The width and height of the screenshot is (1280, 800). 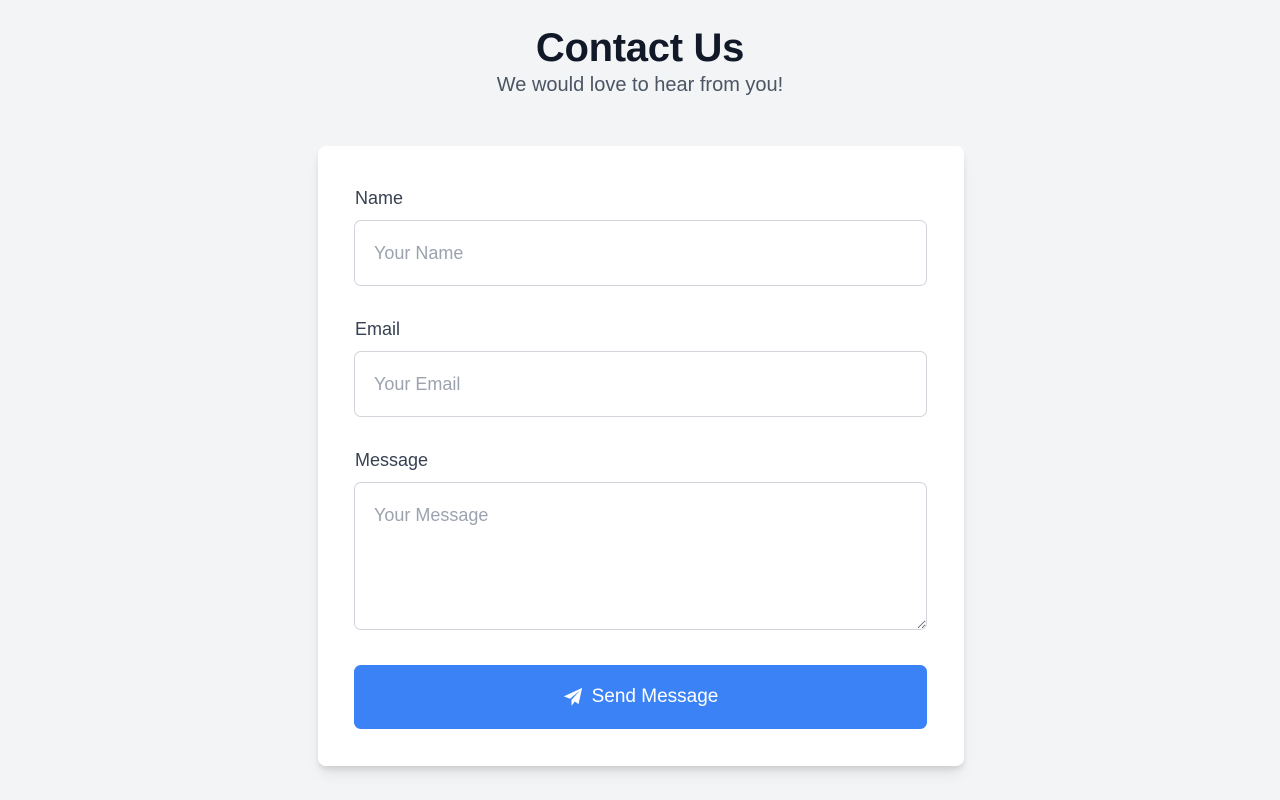 What do you see at coordinates (640, 556) in the screenshot?
I see `message-textarea` at bounding box center [640, 556].